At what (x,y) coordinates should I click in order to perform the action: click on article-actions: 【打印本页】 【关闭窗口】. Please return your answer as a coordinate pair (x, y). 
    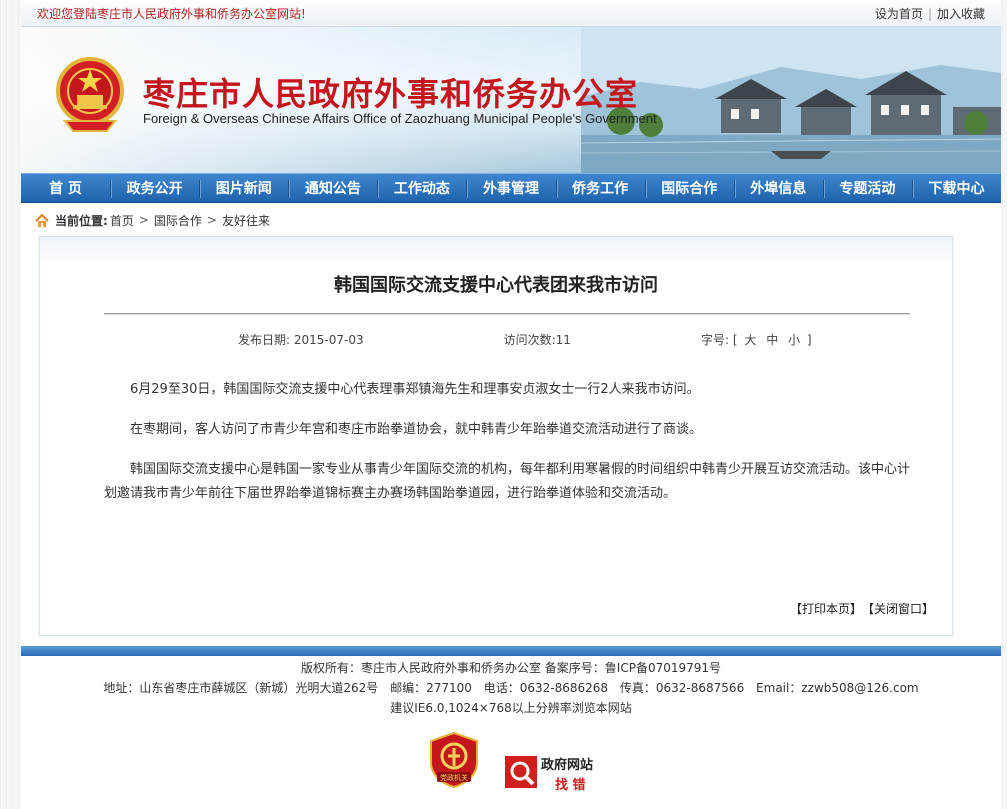
    Looking at the image, I should click on (859, 608).